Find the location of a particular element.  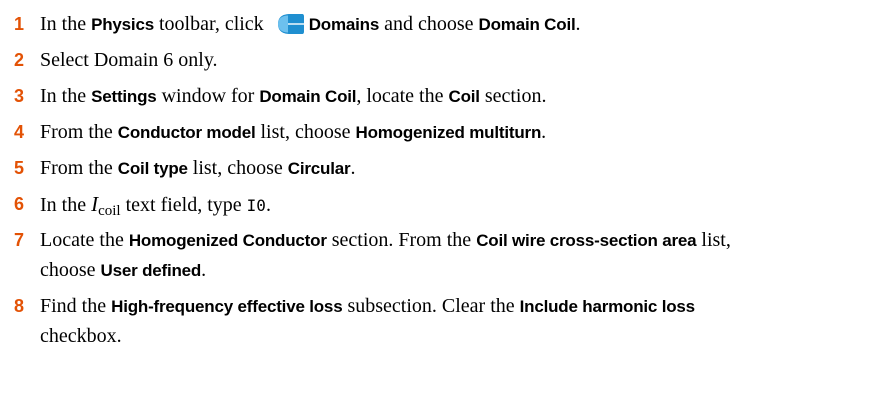

coil-type-ref: Coil type is located at coordinates (152, 168).